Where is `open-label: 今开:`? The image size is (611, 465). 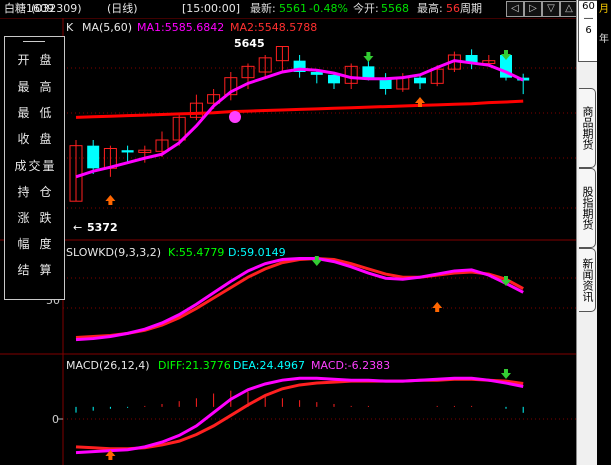
open-label: 今开: is located at coordinates (366, 8).